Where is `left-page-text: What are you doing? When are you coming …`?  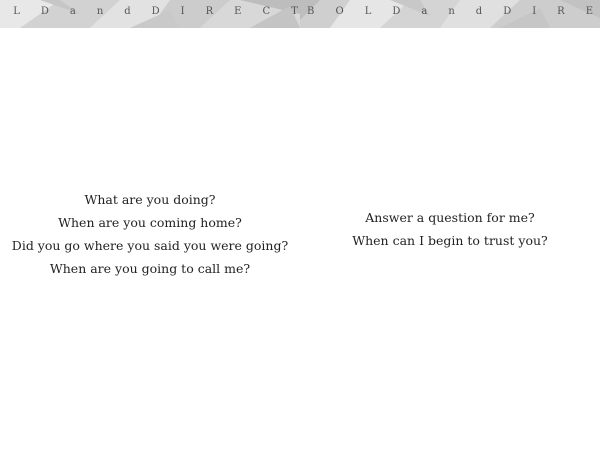 left-page-text: What are you doing? When are you coming … is located at coordinates (150, 234).